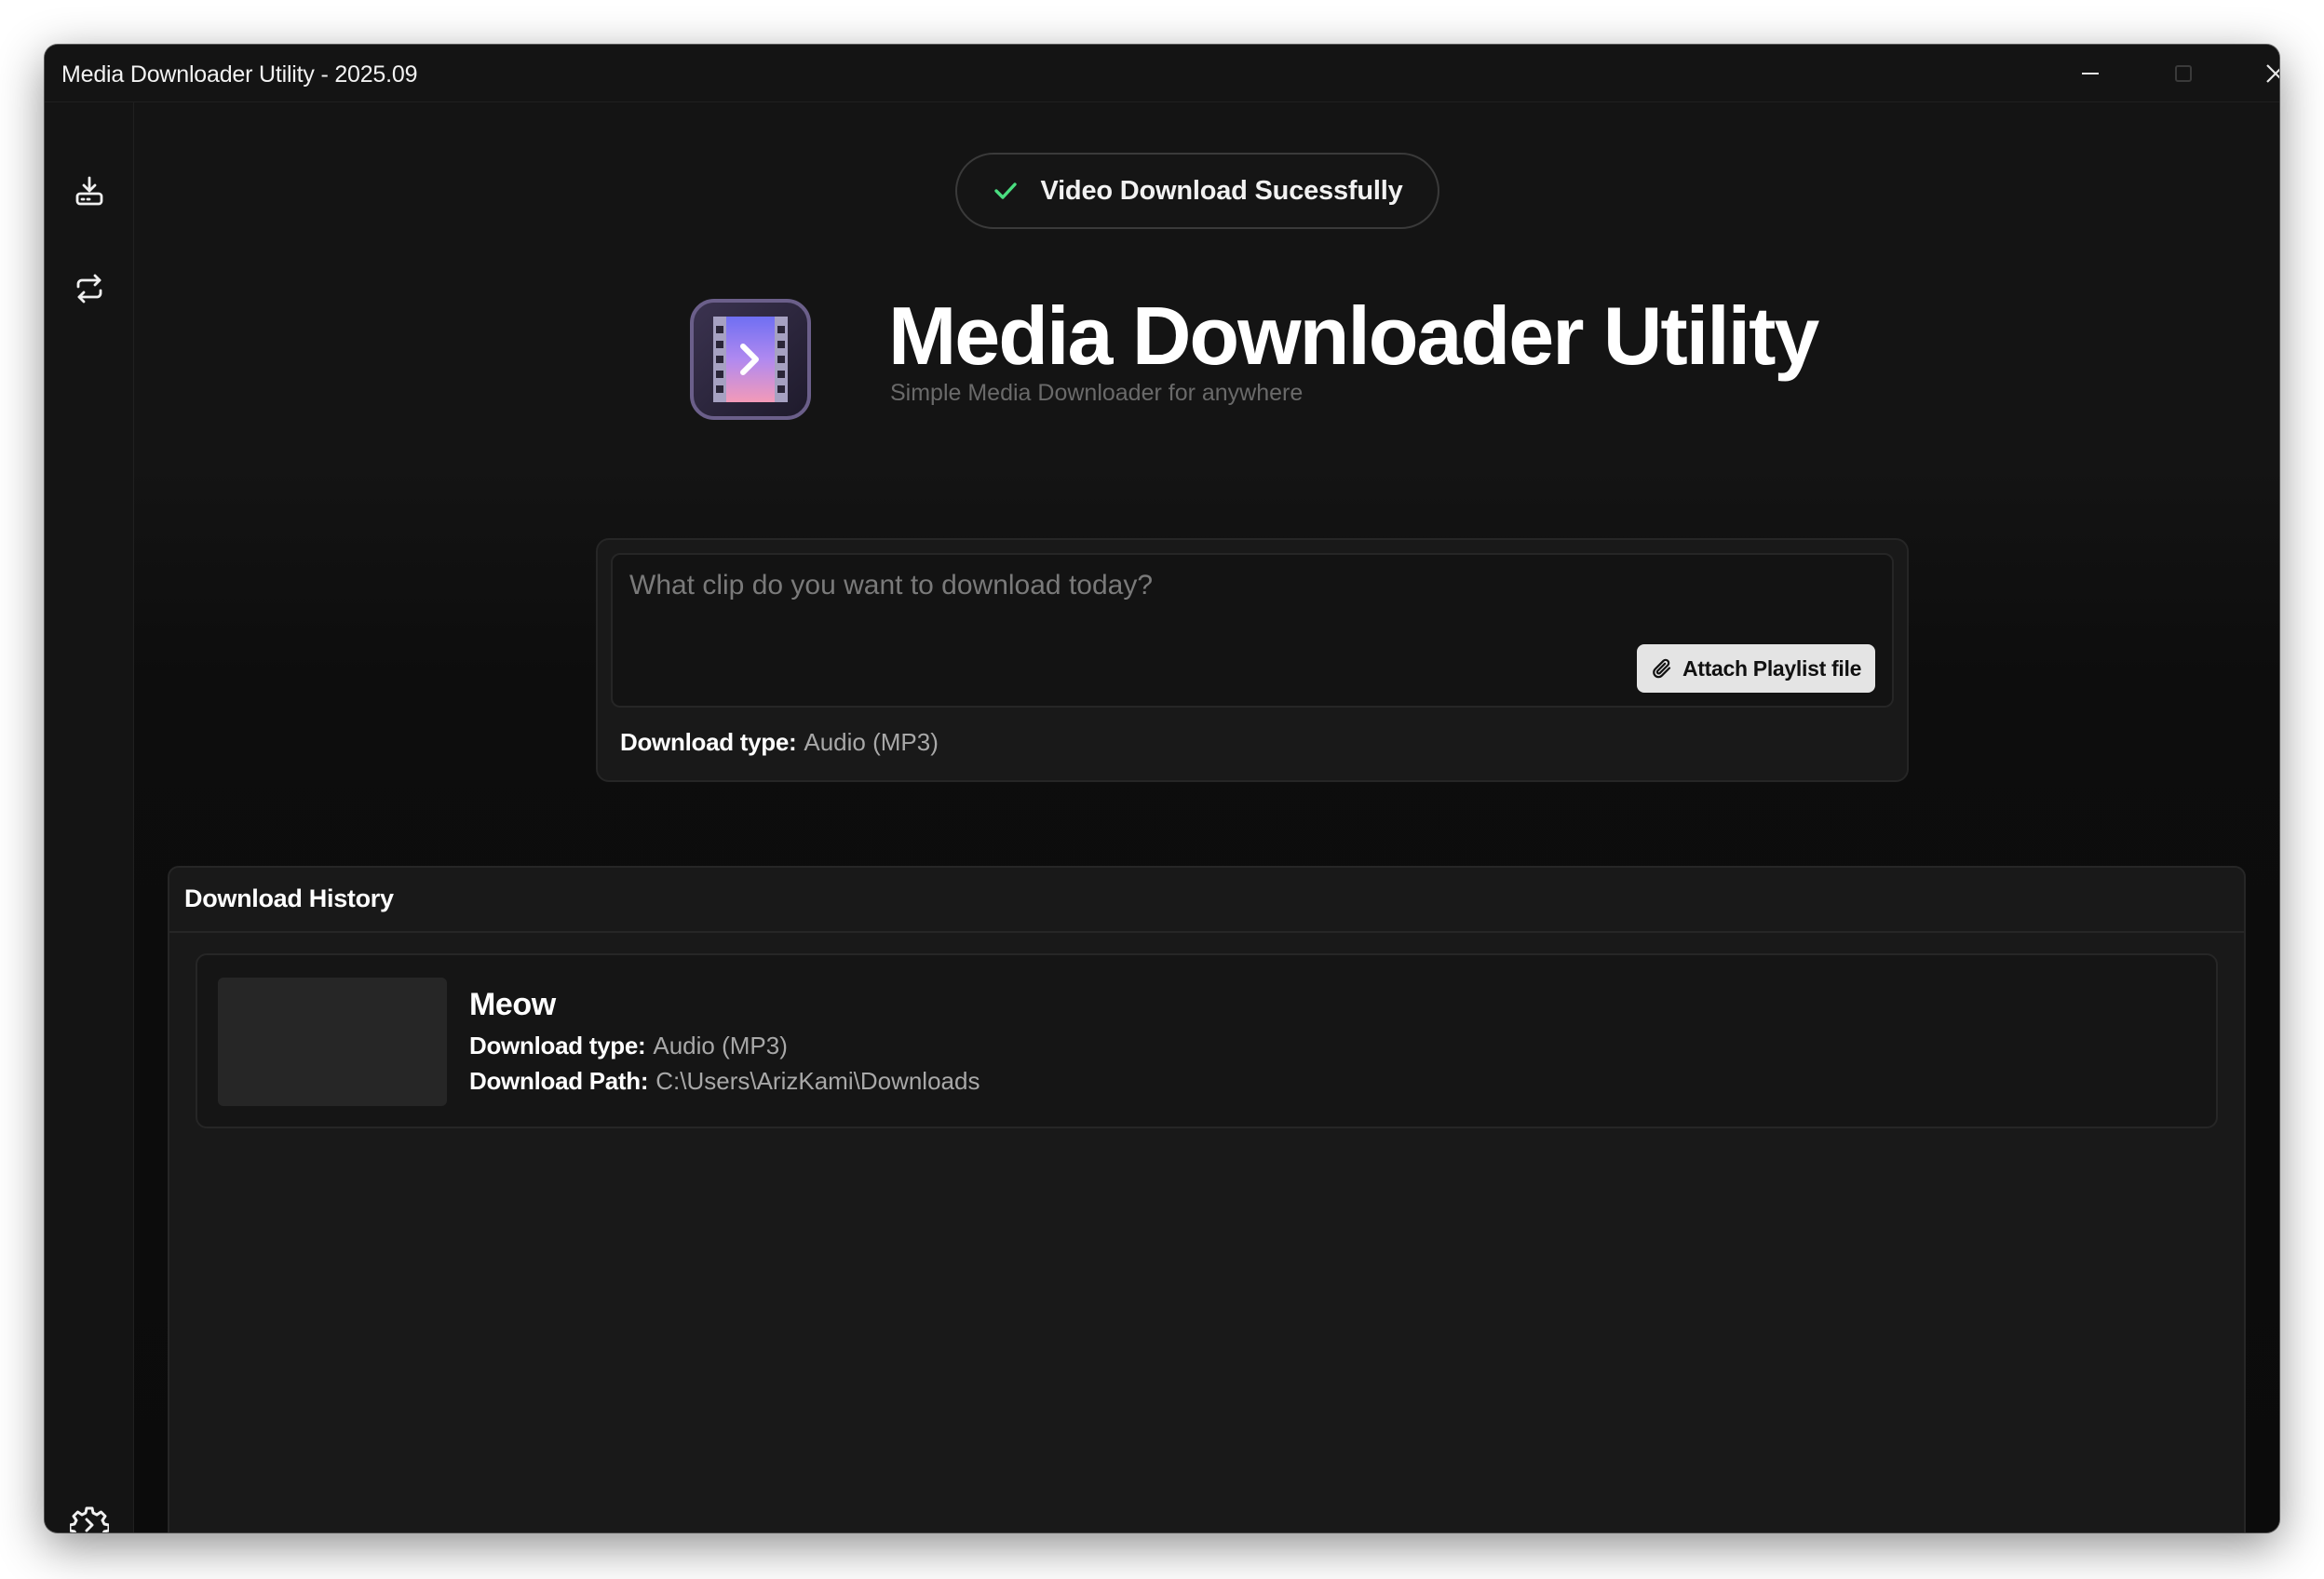 The width and height of the screenshot is (2324, 1579). I want to click on convert-arrows-icon, so click(89, 289).